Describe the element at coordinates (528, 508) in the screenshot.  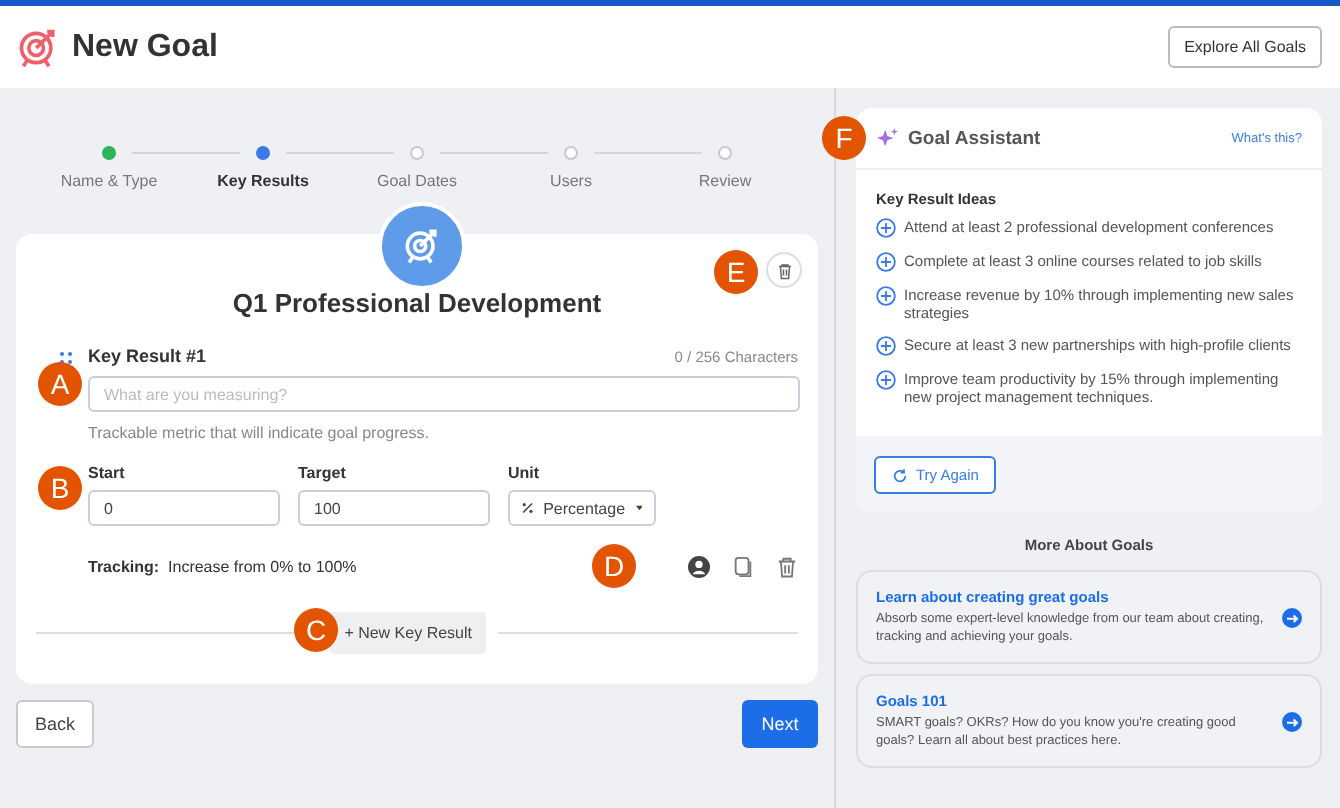
I see `percent-icon` at that location.